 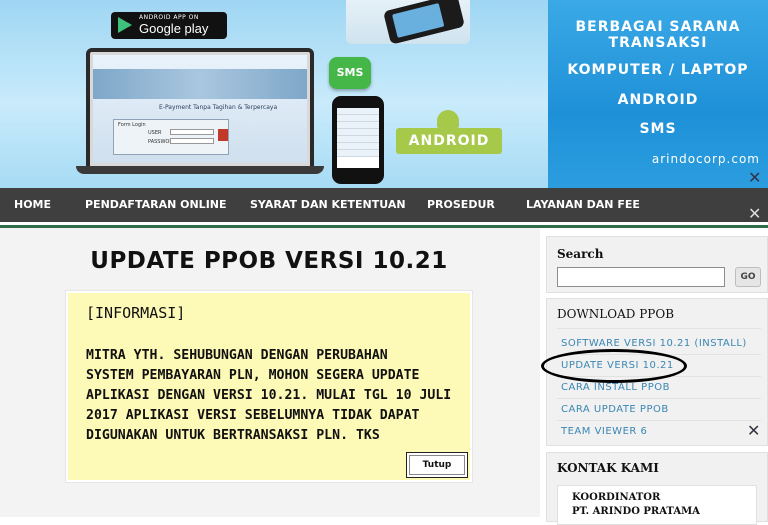 What do you see at coordinates (658, 129) in the screenshot?
I see `promo-line-5: SMS` at bounding box center [658, 129].